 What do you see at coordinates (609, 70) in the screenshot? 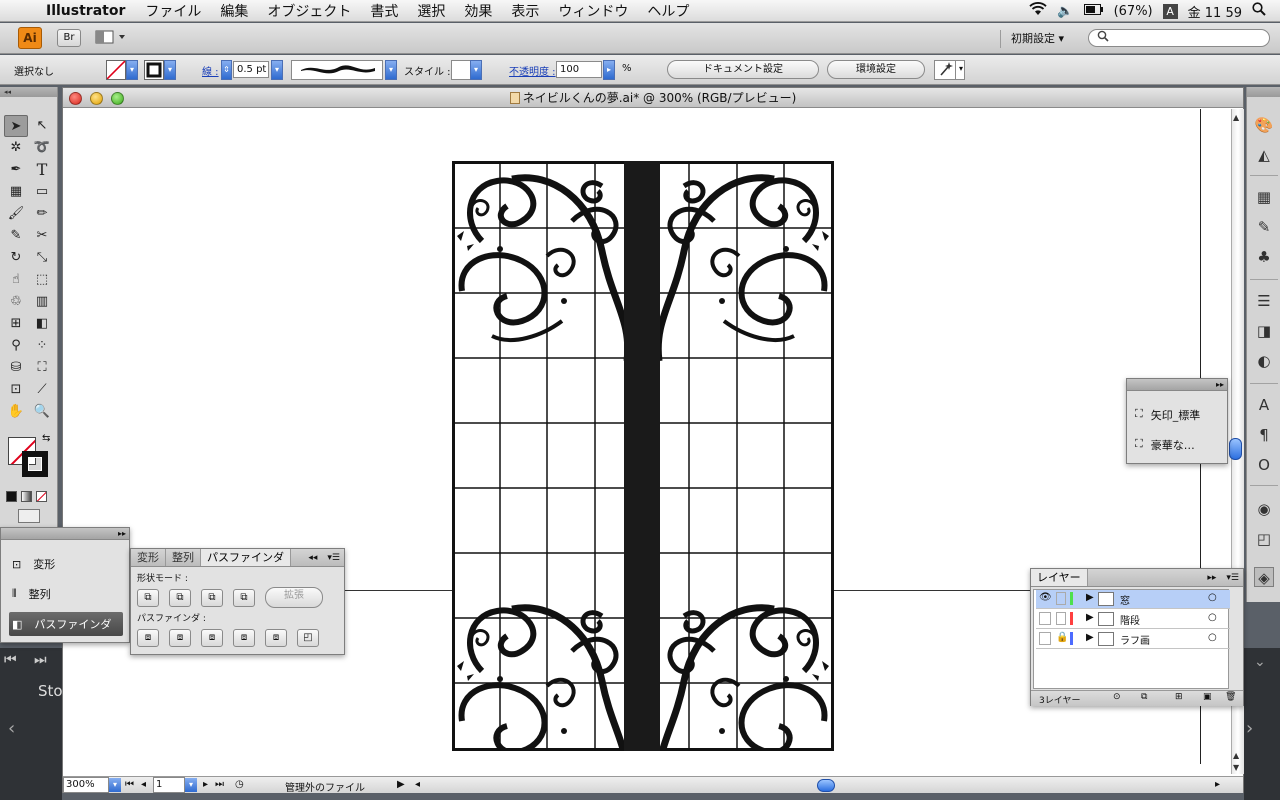
I see `opacity-slider-button: ▸` at bounding box center [609, 70].